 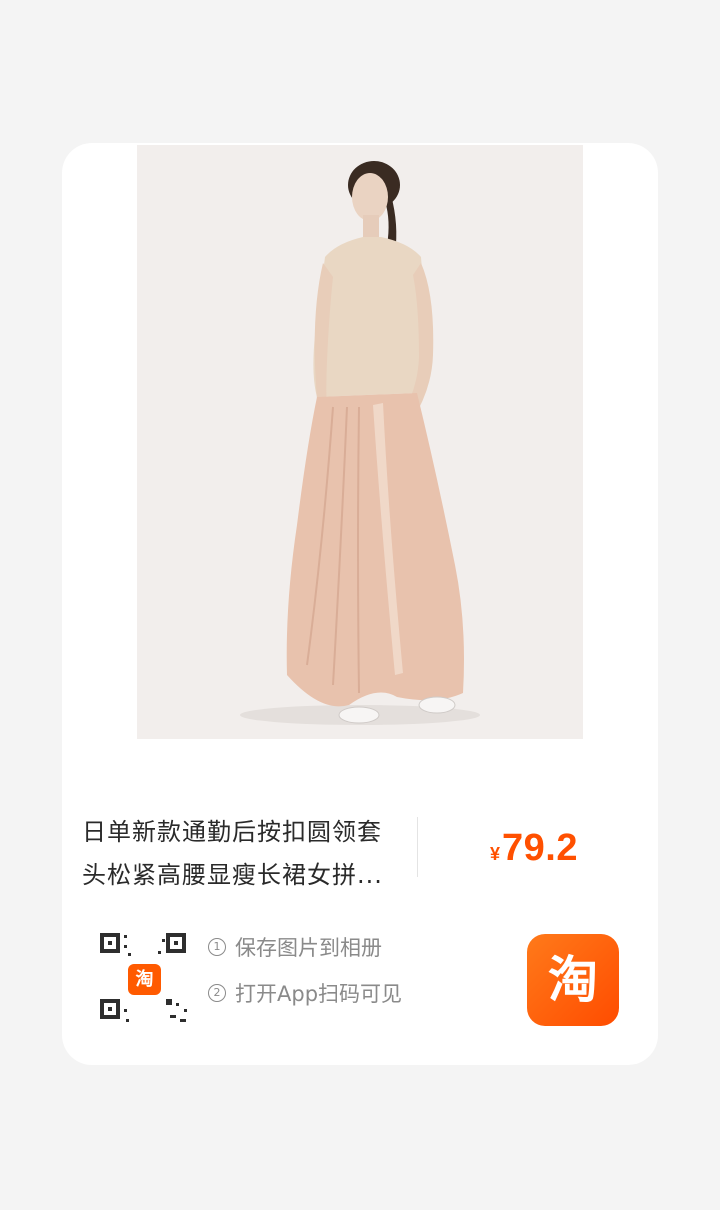 What do you see at coordinates (110, 943) in the screenshot?
I see `qr-finder-top-left` at bounding box center [110, 943].